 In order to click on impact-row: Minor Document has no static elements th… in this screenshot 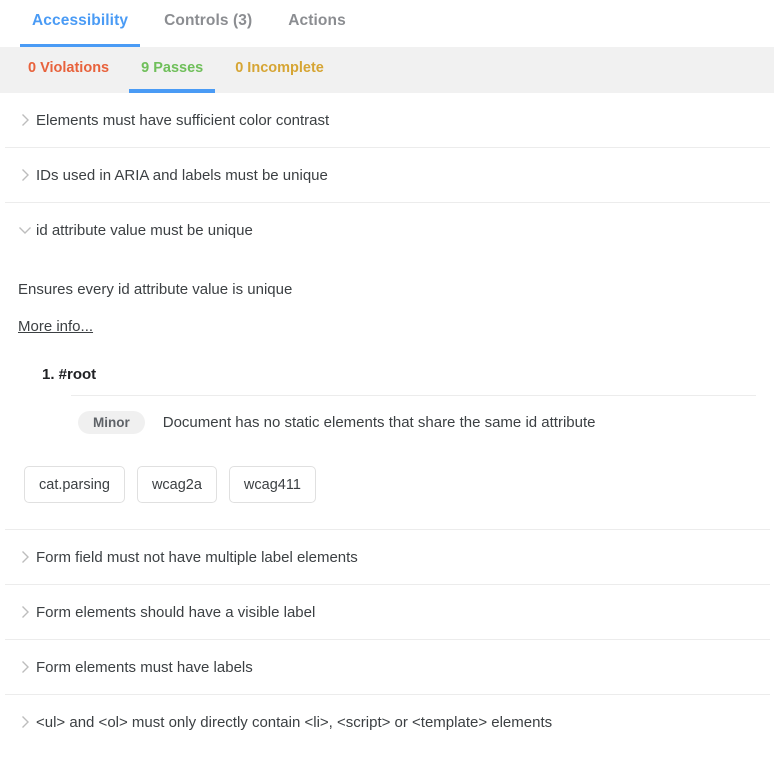, I will do `click(387, 415)`.